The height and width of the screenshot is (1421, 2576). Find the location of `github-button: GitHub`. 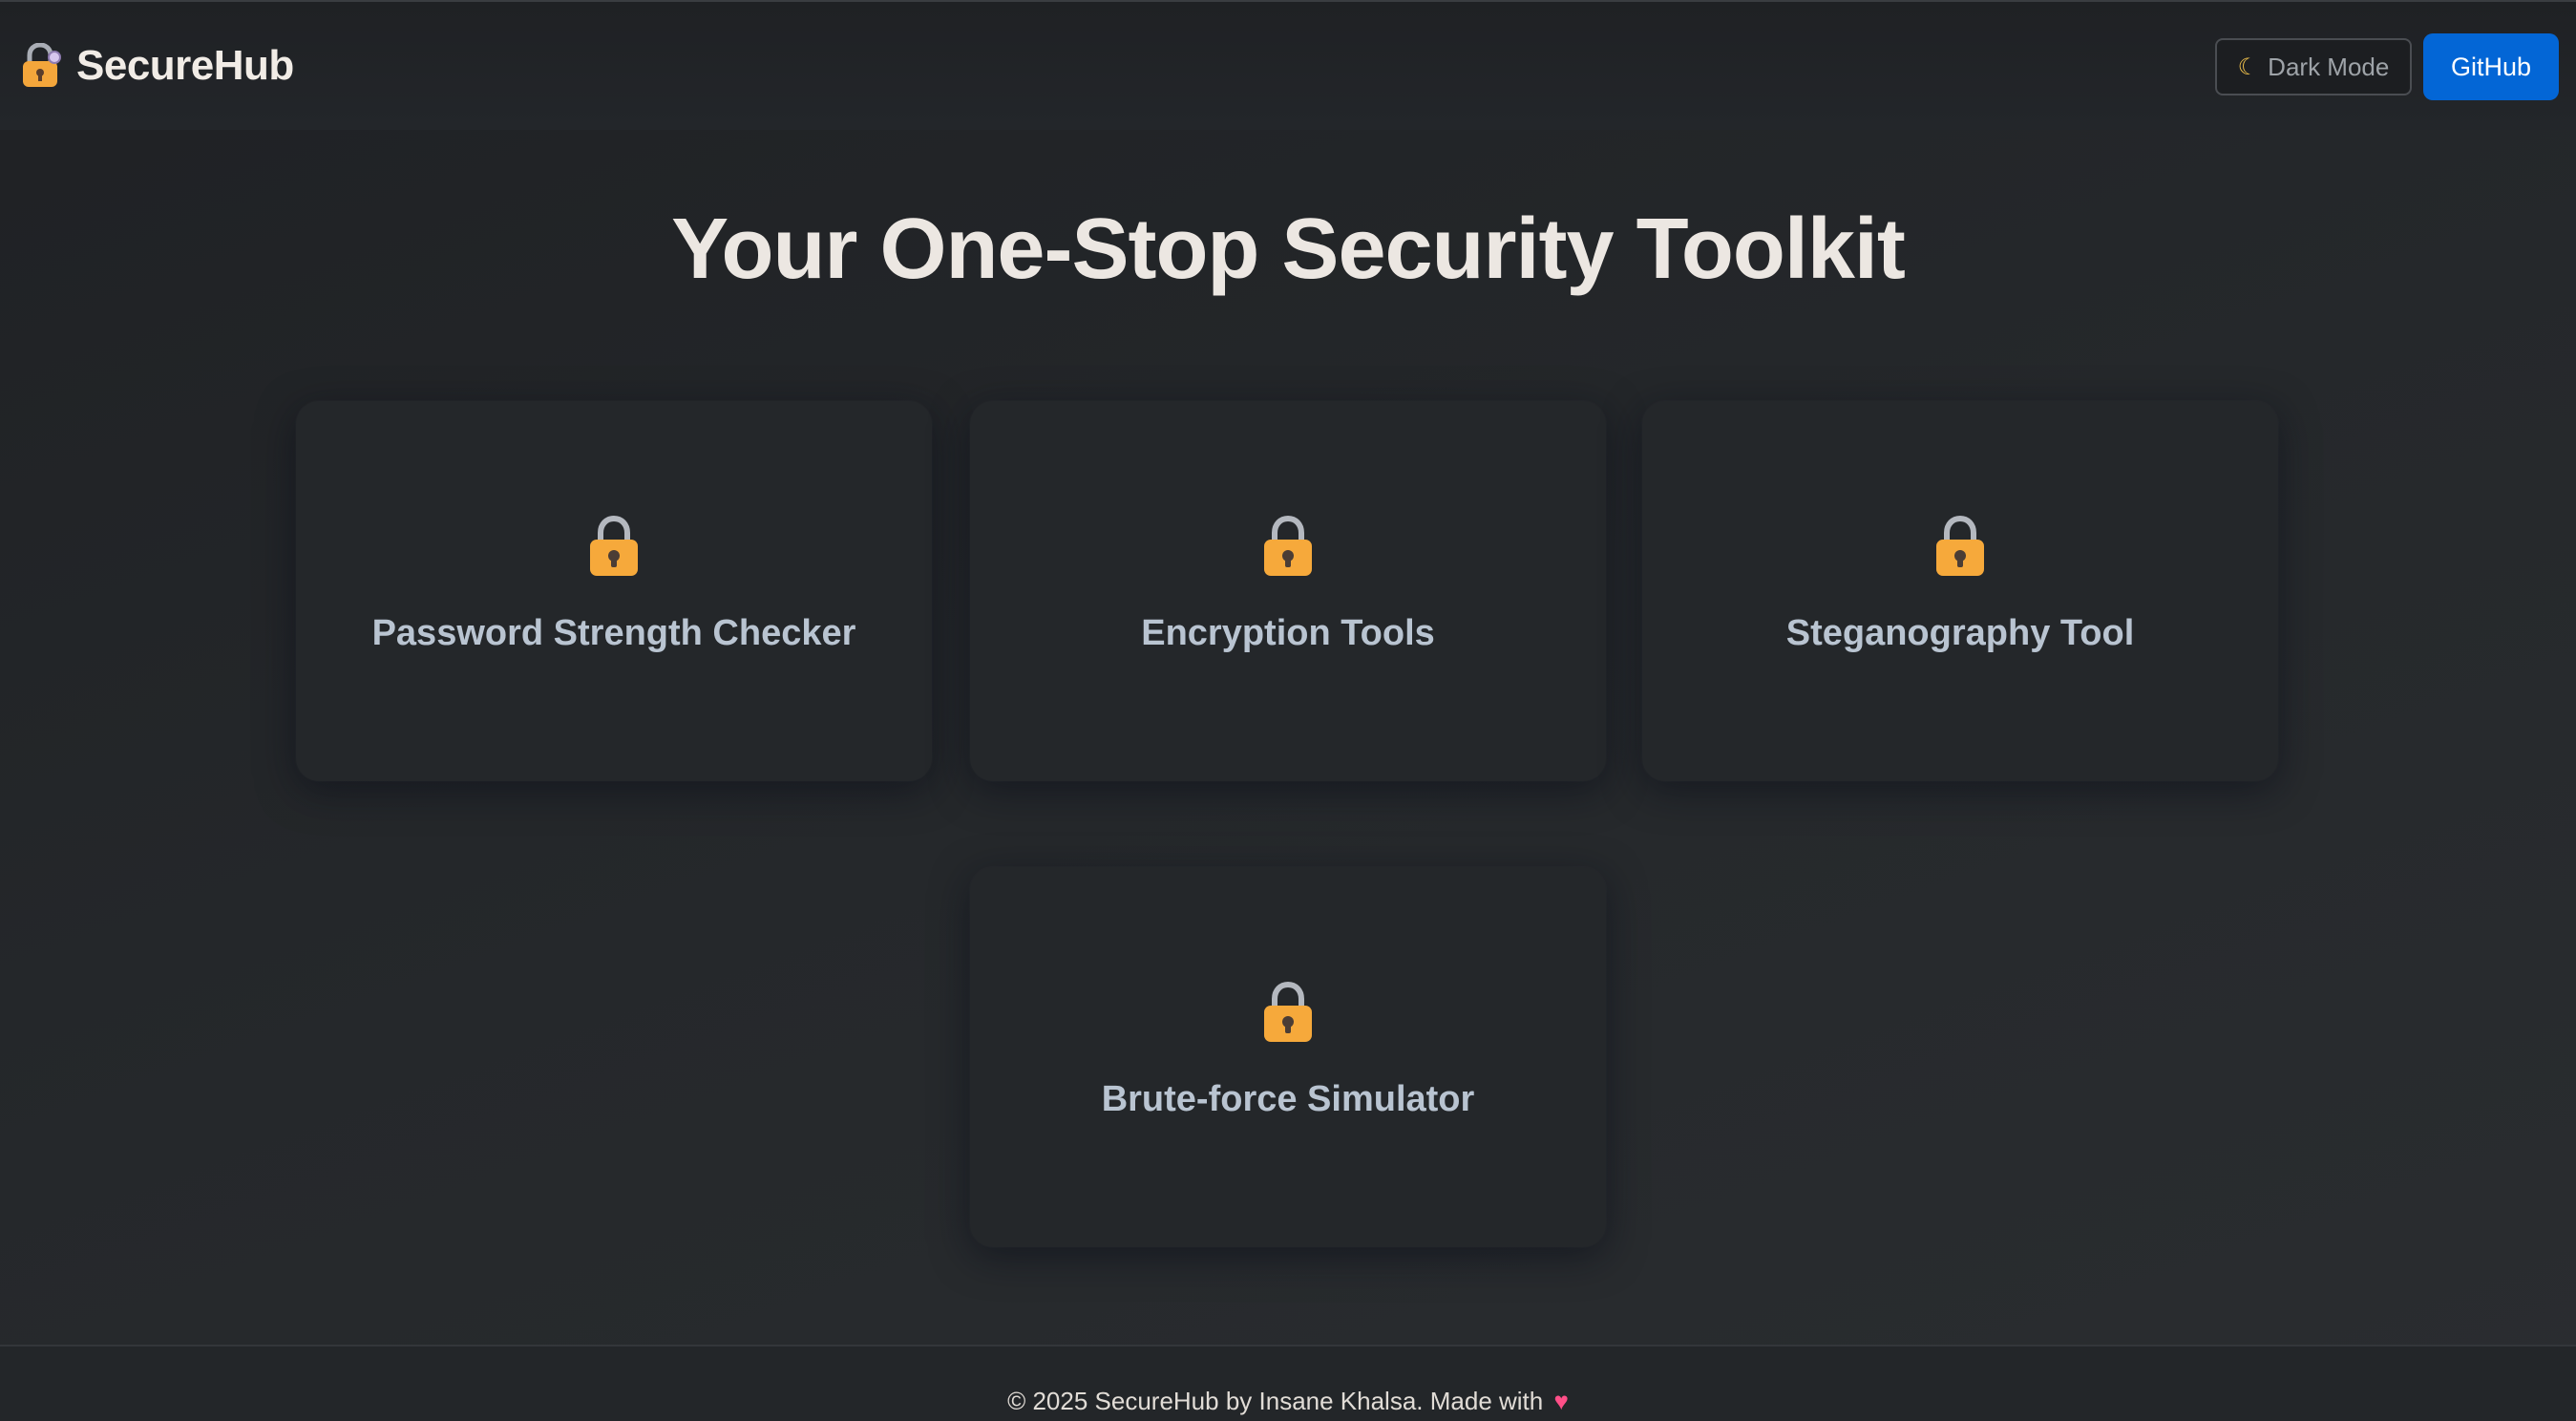

github-button: GitHub is located at coordinates (2491, 66).